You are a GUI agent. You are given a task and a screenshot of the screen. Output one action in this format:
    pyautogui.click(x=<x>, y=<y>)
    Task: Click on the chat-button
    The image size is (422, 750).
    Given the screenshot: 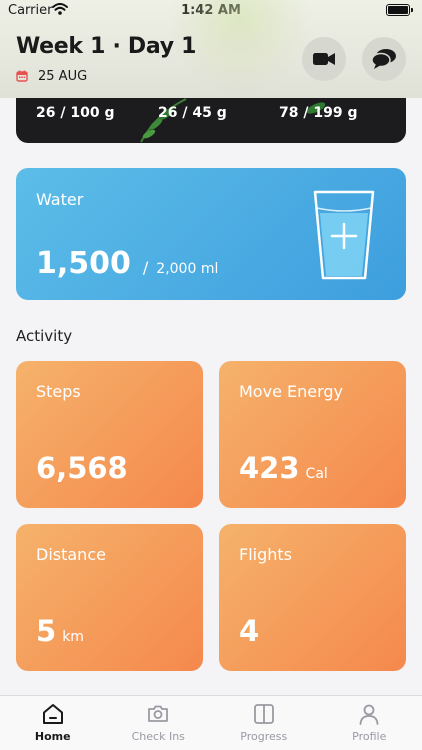 What is the action you would take?
    pyautogui.click(x=384, y=59)
    